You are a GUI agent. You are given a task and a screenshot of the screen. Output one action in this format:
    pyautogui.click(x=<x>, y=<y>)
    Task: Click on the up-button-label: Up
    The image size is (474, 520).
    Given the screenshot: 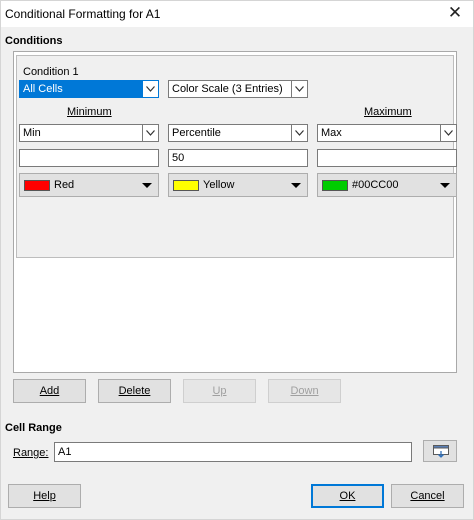 What is the action you would take?
    pyautogui.click(x=219, y=391)
    